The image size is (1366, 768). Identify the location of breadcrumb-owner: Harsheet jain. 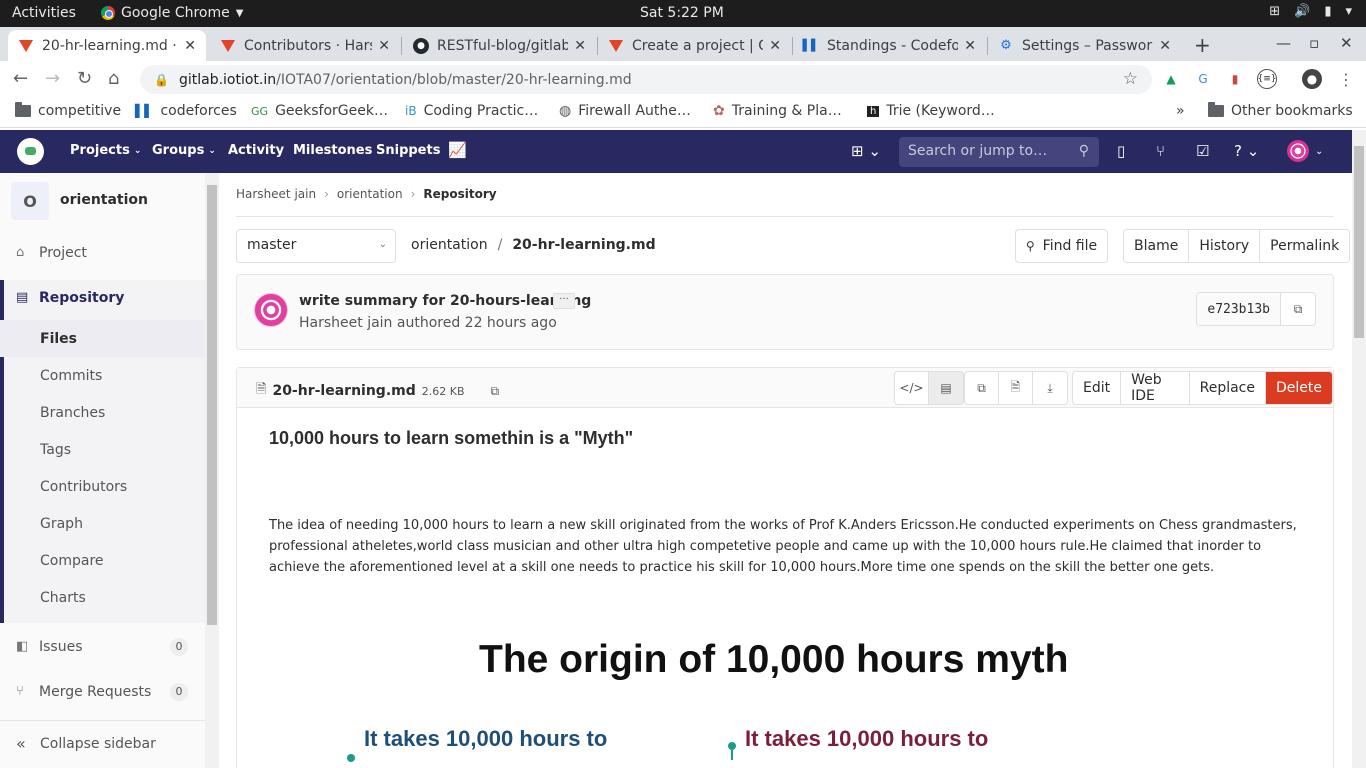
(276, 194).